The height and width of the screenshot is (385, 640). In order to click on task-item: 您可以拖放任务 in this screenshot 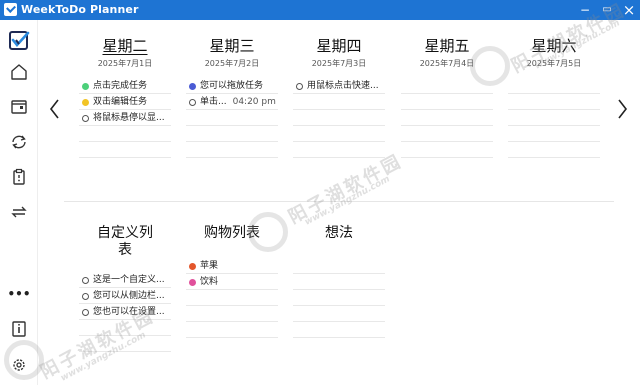, I will do `click(232, 86)`.